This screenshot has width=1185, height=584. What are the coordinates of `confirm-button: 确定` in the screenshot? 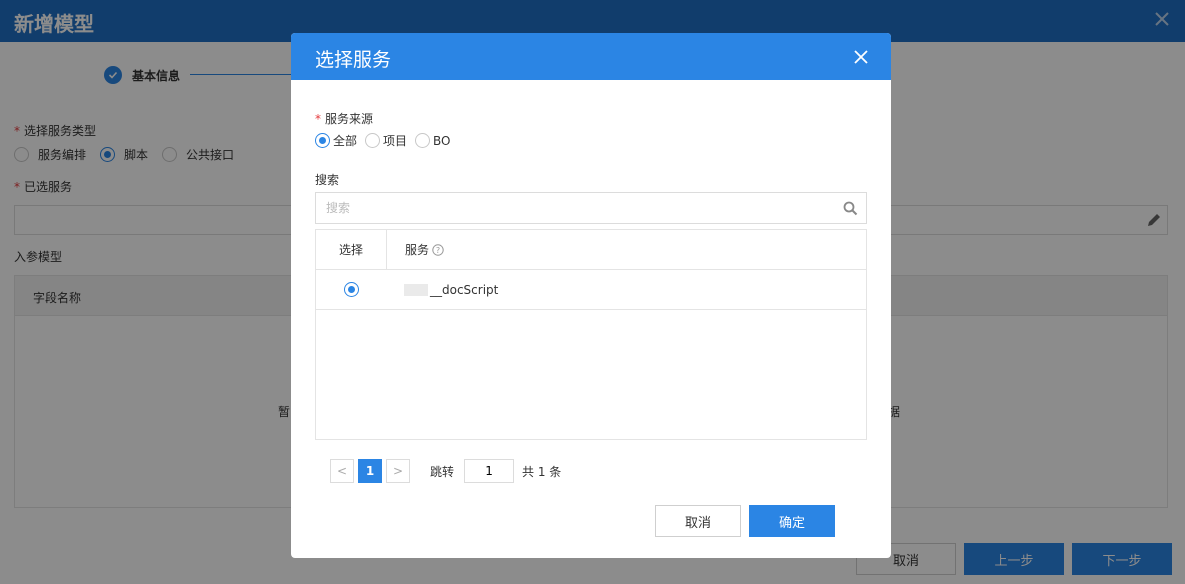 It's located at (792, 521).